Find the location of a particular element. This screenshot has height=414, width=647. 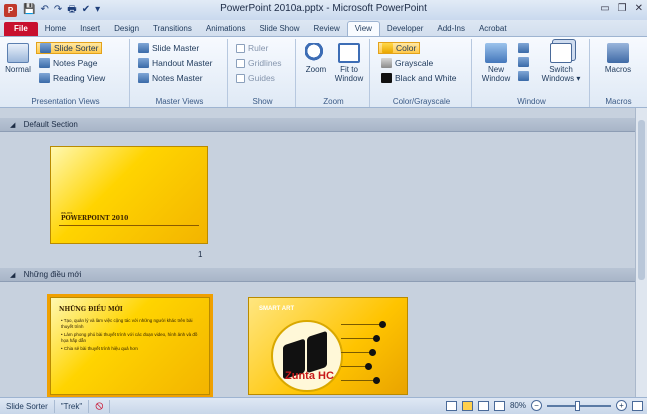

zoom-out-button: − is located at coordinates (536, 405).